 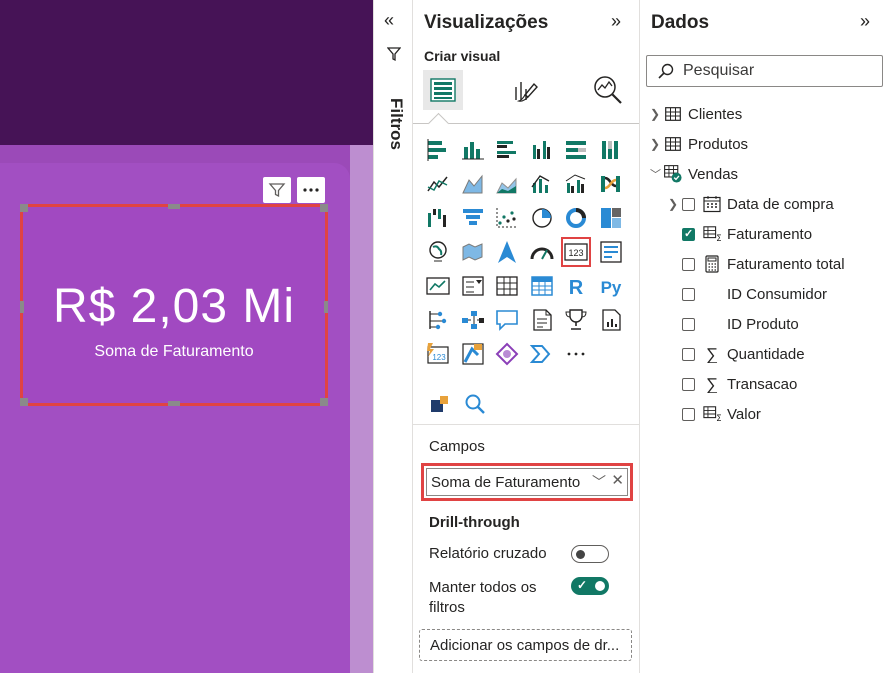 I want to click on stacked-bar-visual-button, so click(x=438, y=150).